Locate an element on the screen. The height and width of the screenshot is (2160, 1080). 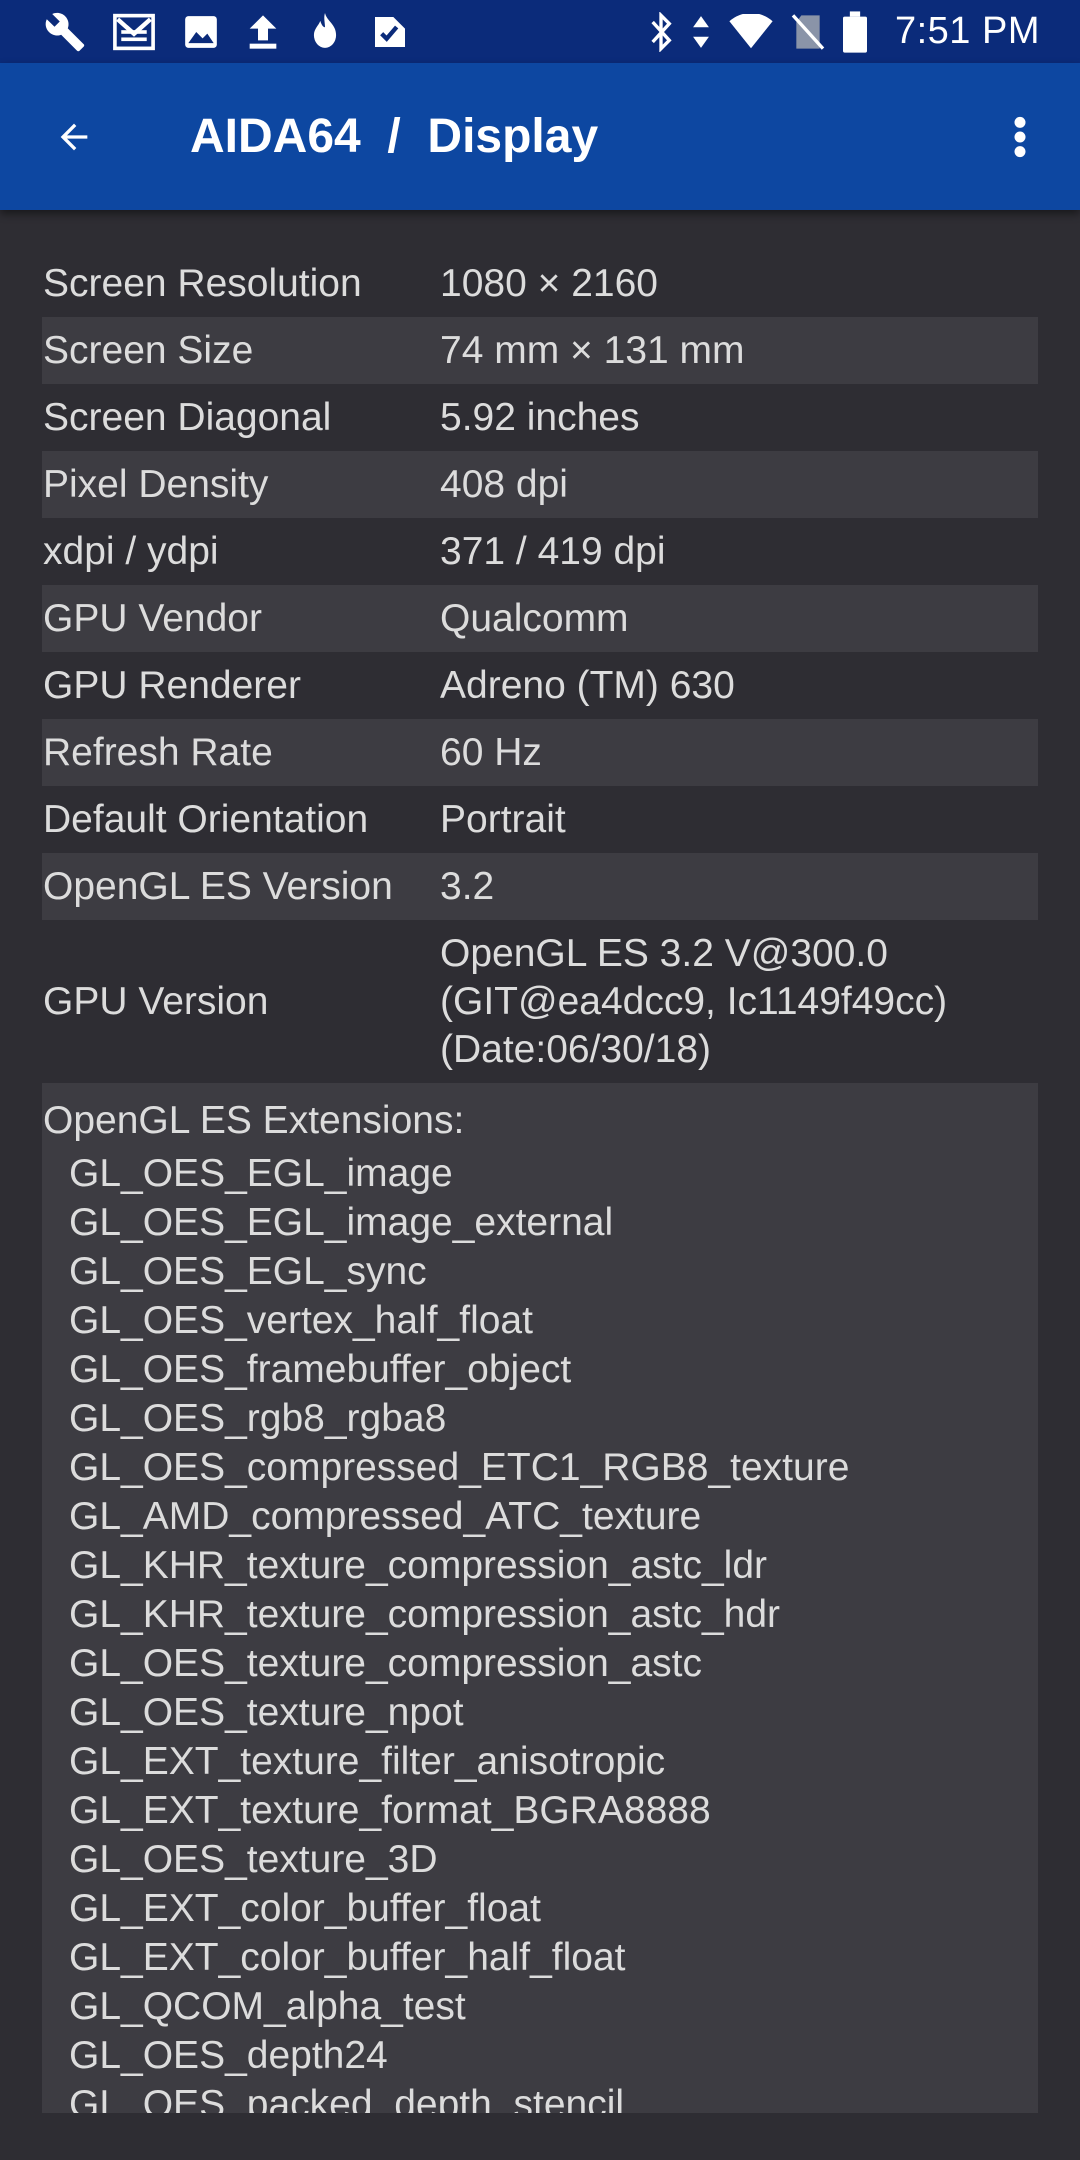
list-item: GL_AMD_compressed_ATC_texture is located at coordinates (385, 1516).